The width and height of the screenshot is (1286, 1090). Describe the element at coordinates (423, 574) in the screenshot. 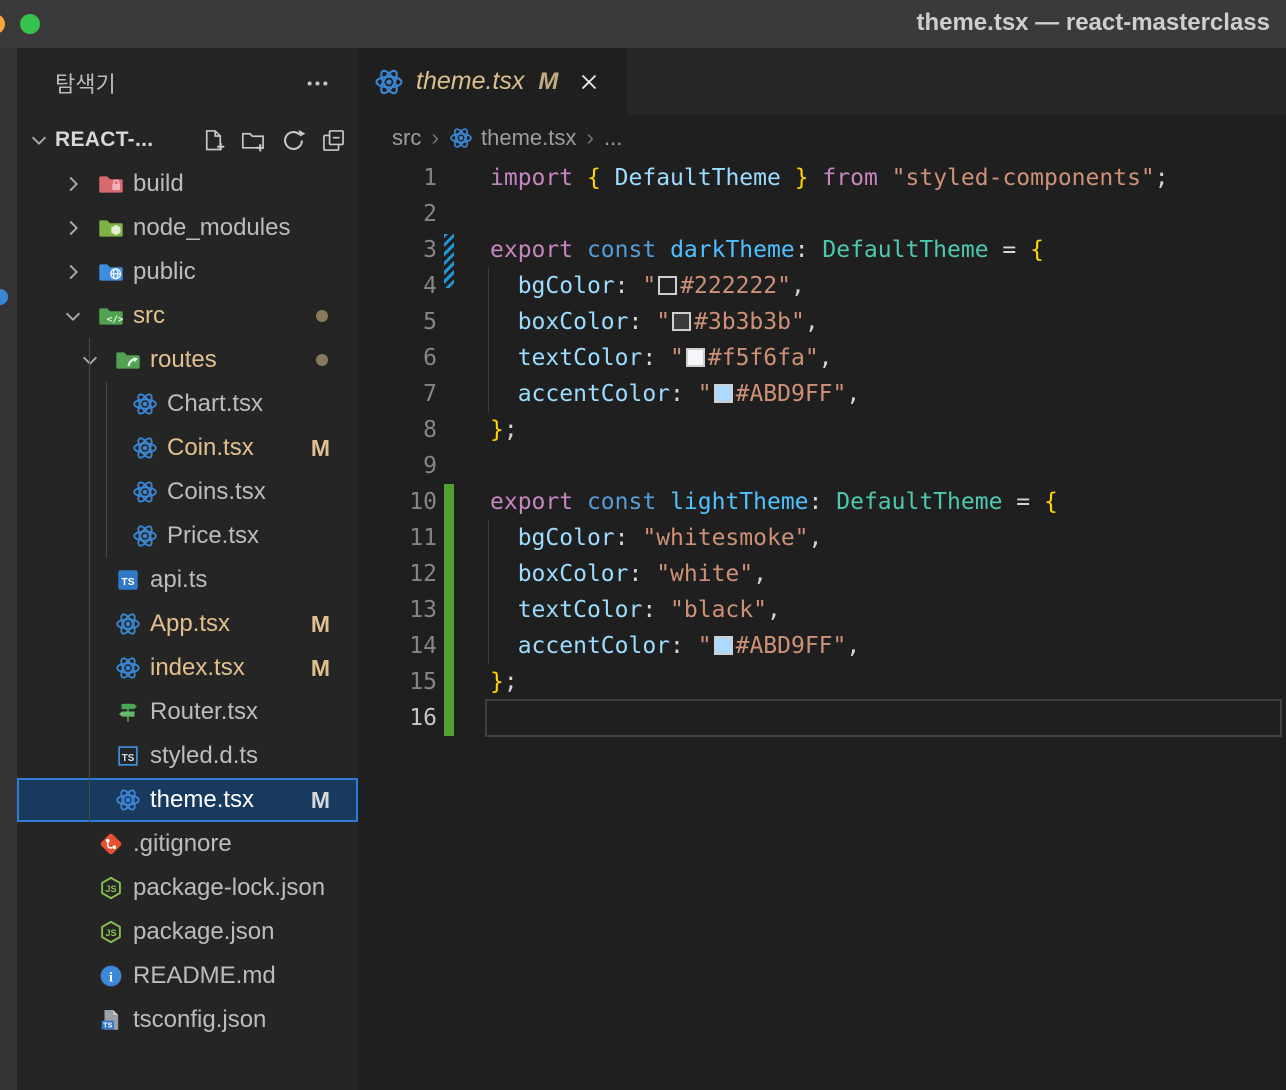

I see `line-number: 12` at that location.